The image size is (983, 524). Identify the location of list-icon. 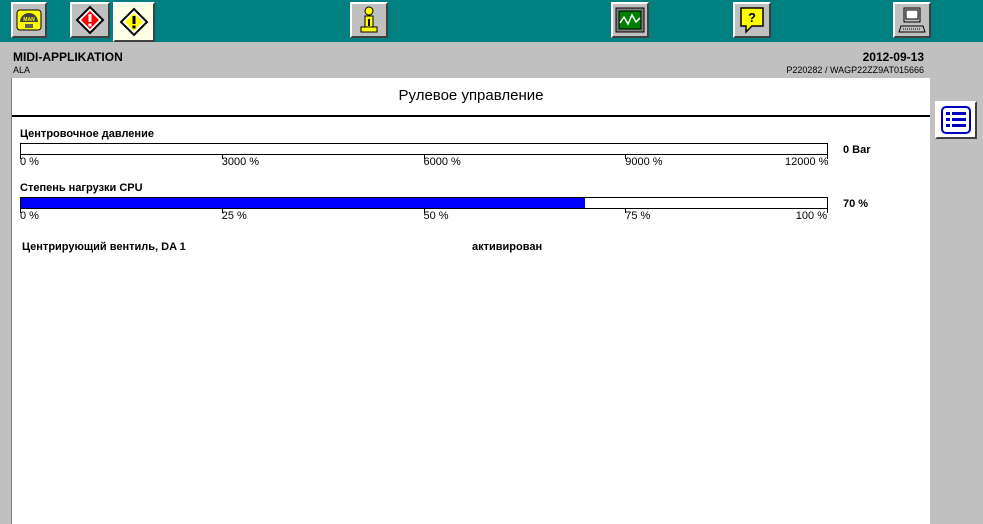
(956, 120).